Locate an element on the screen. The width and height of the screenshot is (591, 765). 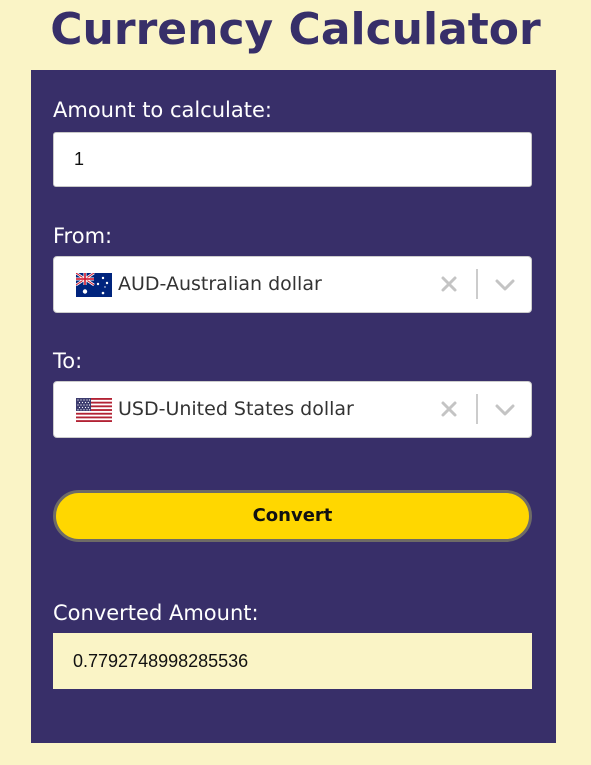
from-currency-select: AUD-Australian dollar is located at coordinates (292, 284).